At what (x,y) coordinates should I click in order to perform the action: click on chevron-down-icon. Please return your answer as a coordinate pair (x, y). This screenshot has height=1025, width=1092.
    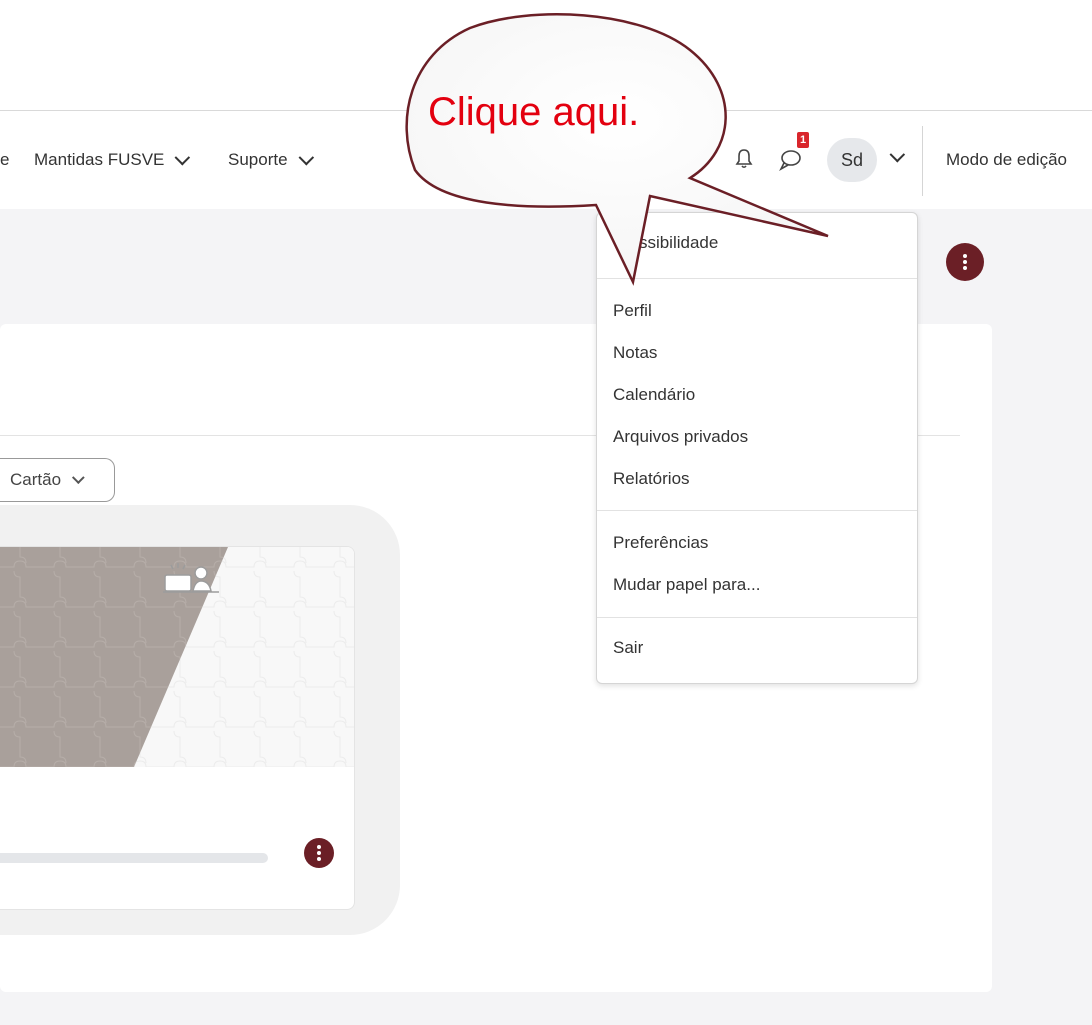
    Looking at the image, I should click on (78, 477).